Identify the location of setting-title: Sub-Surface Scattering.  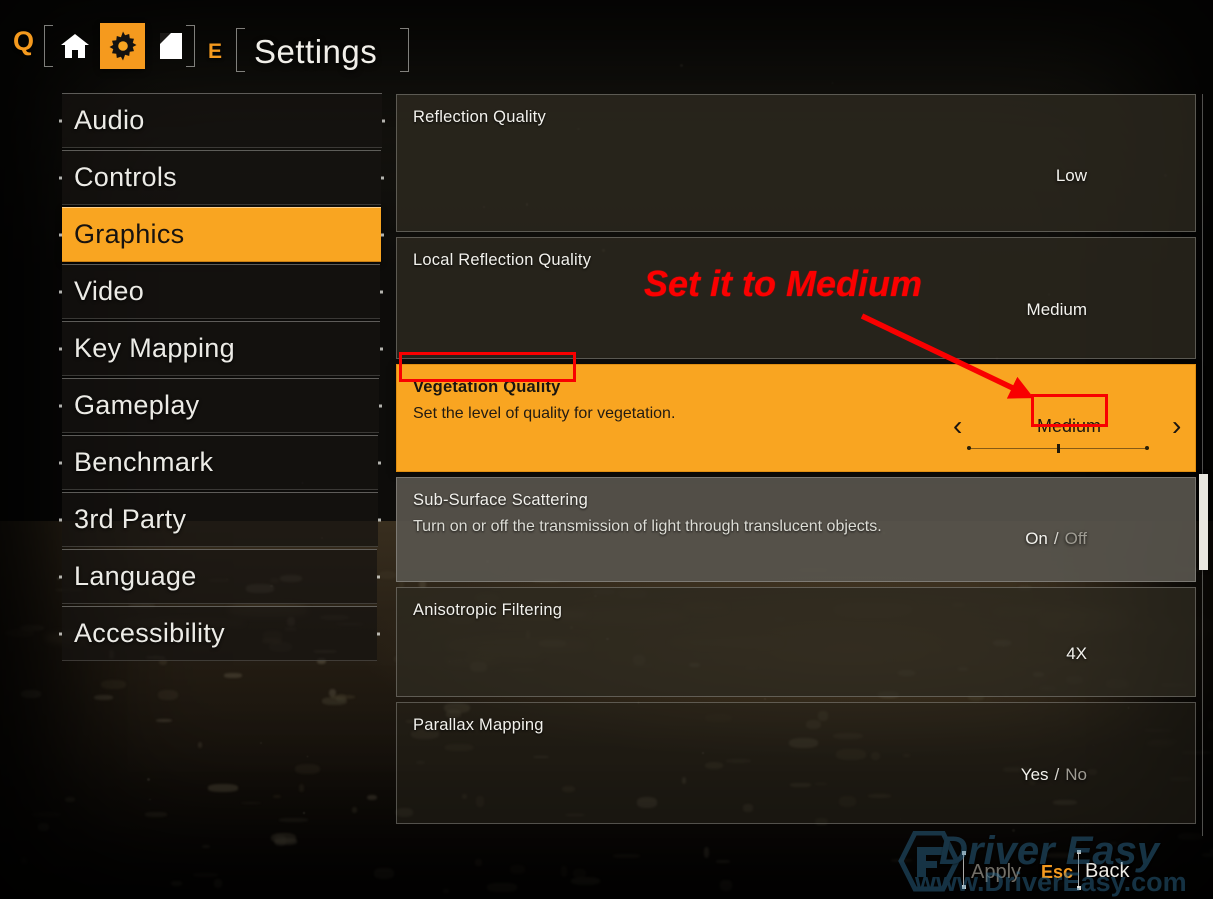
(500, 500).